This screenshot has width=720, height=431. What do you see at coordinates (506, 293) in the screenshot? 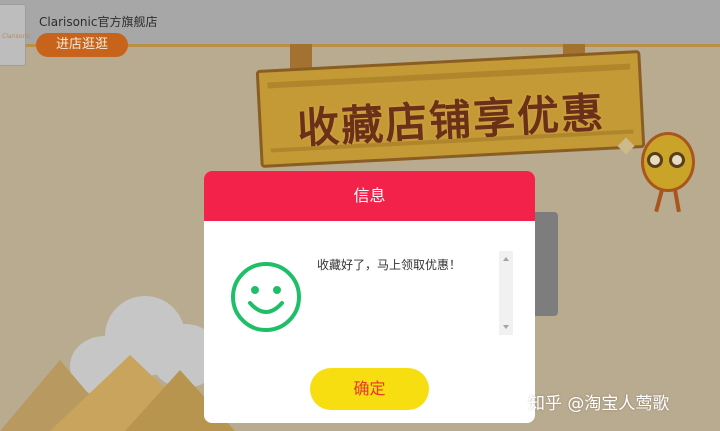
I see `message-scrollbar` at bounding box center [506, 293].